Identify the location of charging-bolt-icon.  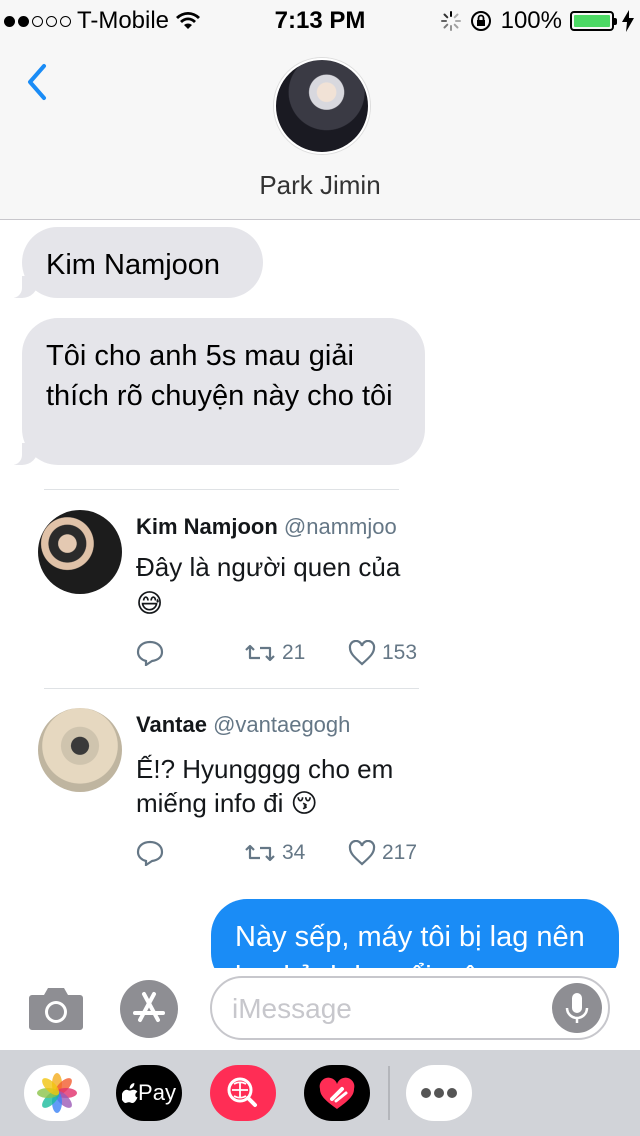
(628, 21).